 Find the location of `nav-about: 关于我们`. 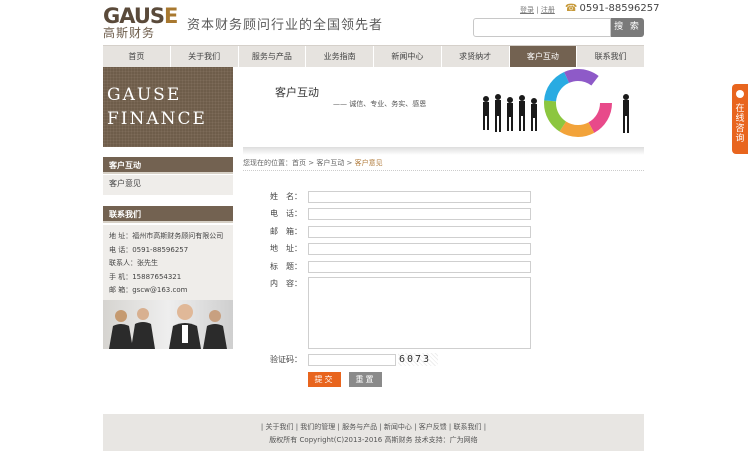

nav-about: 关于我们 is located at coordinates (205, 56).